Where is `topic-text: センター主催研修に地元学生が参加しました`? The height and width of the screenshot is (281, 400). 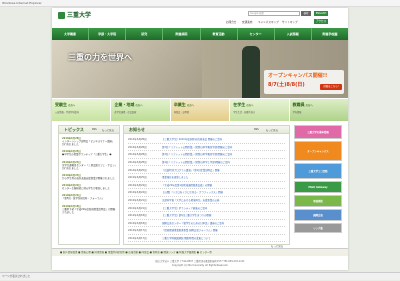 topic-text: センター主催研修に地元学生が参加しました is located at coordinates (89, 188).